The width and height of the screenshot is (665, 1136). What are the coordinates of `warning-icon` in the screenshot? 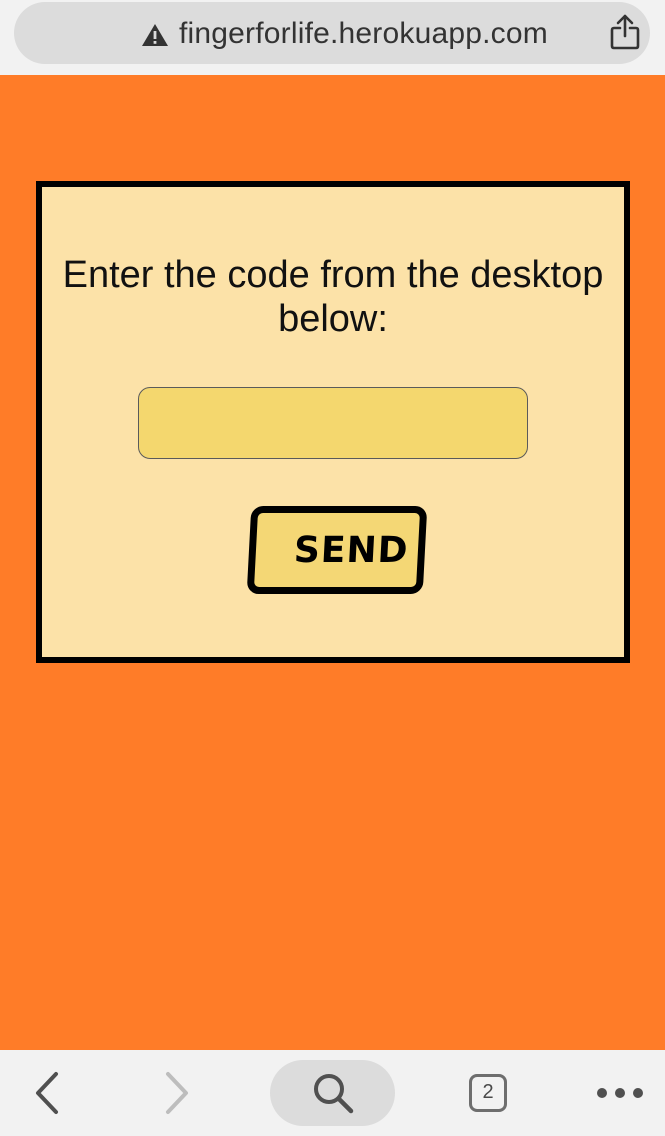 It's located at (155, 35).